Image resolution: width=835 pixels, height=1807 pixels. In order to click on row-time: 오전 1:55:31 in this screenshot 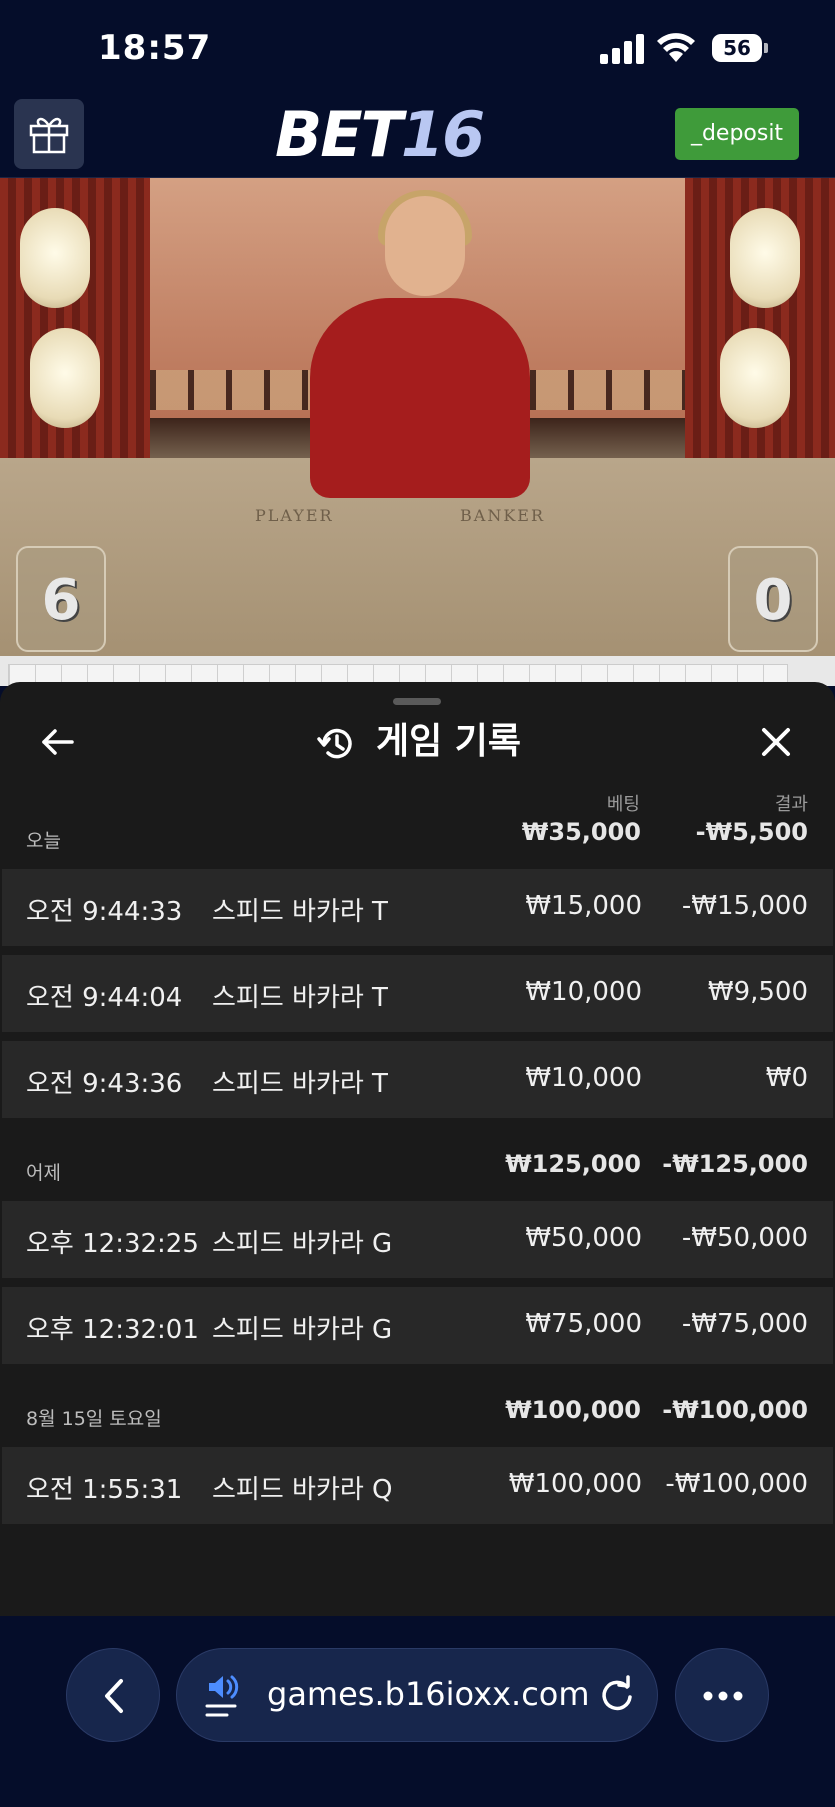, I will do `click(104, 1490)`.